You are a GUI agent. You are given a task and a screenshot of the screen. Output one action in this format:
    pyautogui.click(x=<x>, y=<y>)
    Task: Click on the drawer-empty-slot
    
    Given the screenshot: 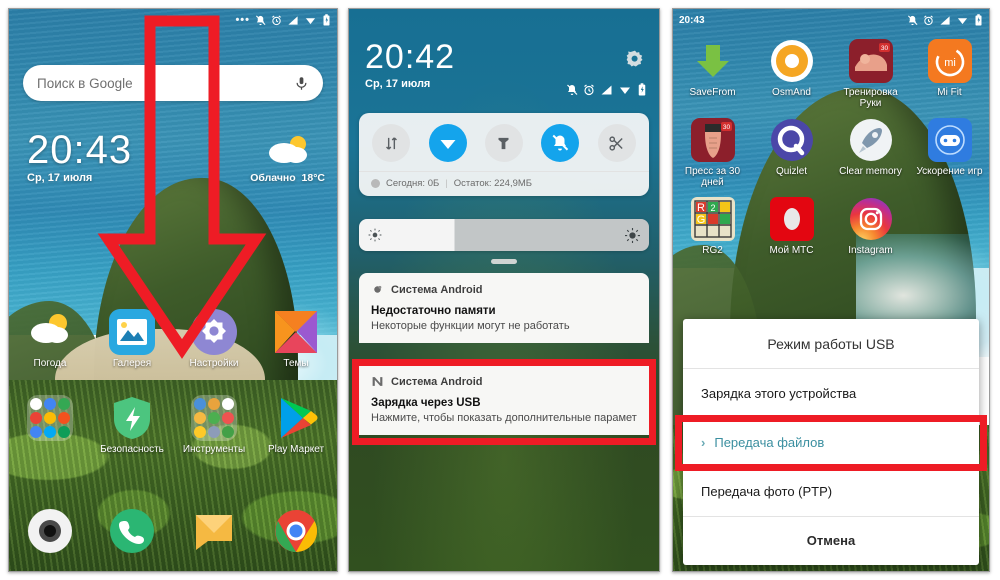 What is the action you would take?
    pyautogui.click(x=949, y=226)
    